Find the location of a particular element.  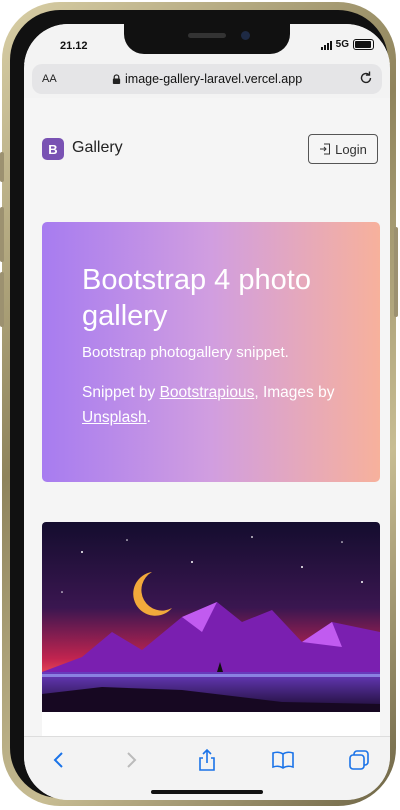

battery-icon is located at coordinates (363, 44).